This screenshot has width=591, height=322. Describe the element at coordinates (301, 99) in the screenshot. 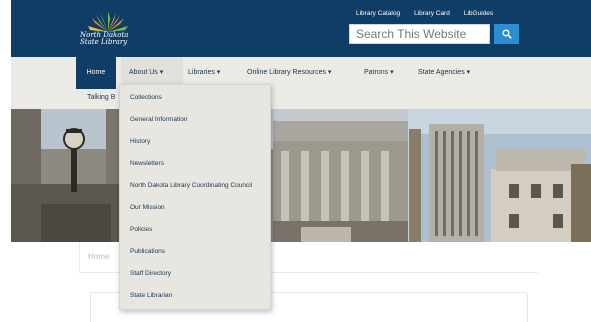

I see `secondary-nav: Talking B` at that location.